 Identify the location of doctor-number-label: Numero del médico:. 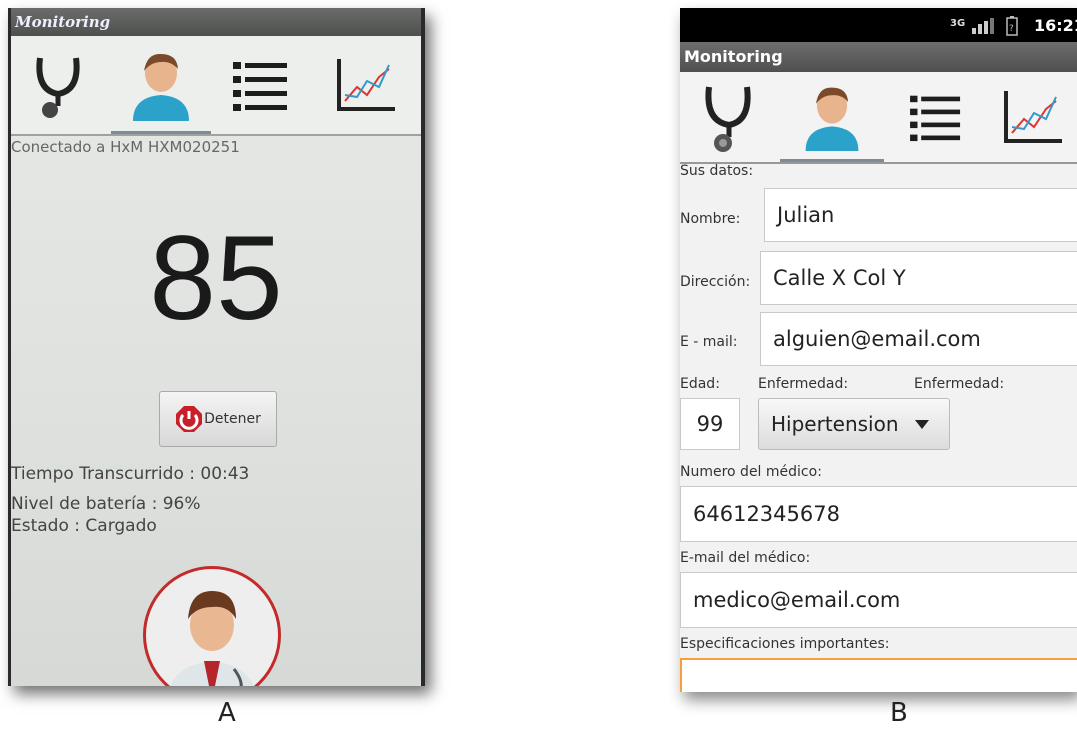
(751, 472).